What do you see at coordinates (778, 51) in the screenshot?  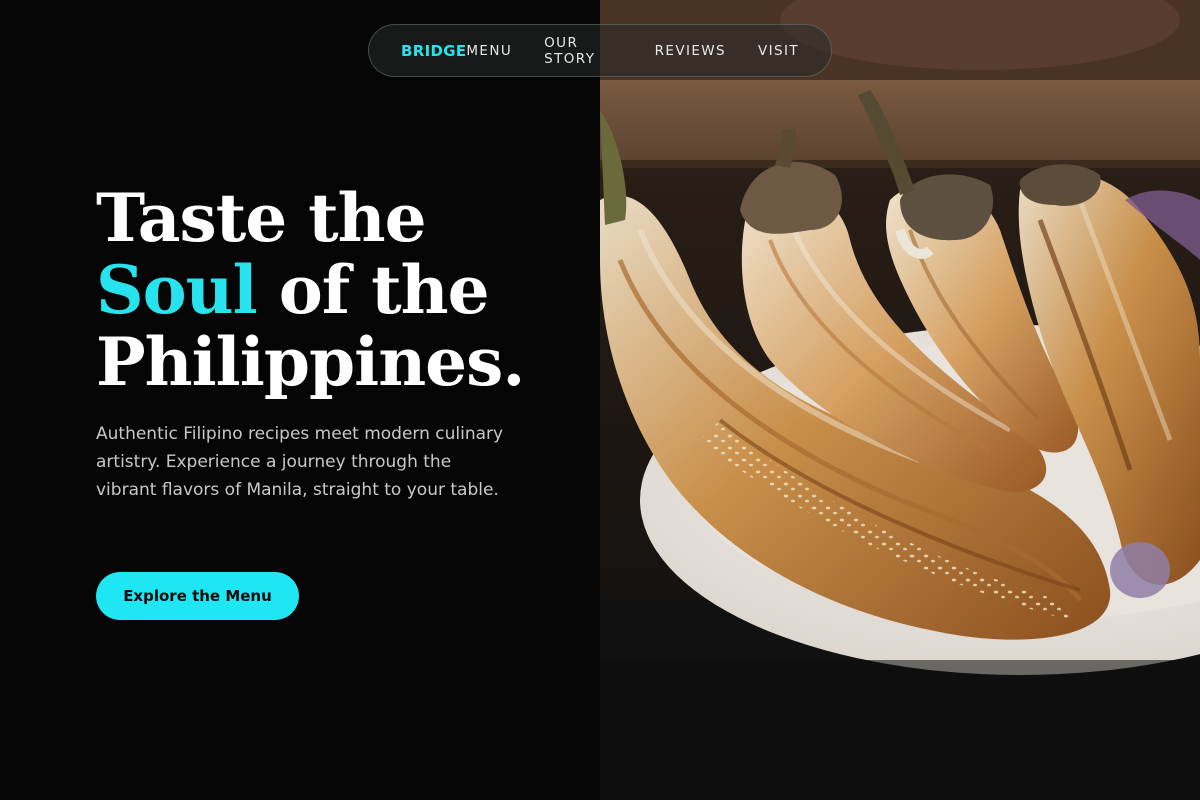 I see `nav-link-visit: VISIT` at bounding box center [778, 51].